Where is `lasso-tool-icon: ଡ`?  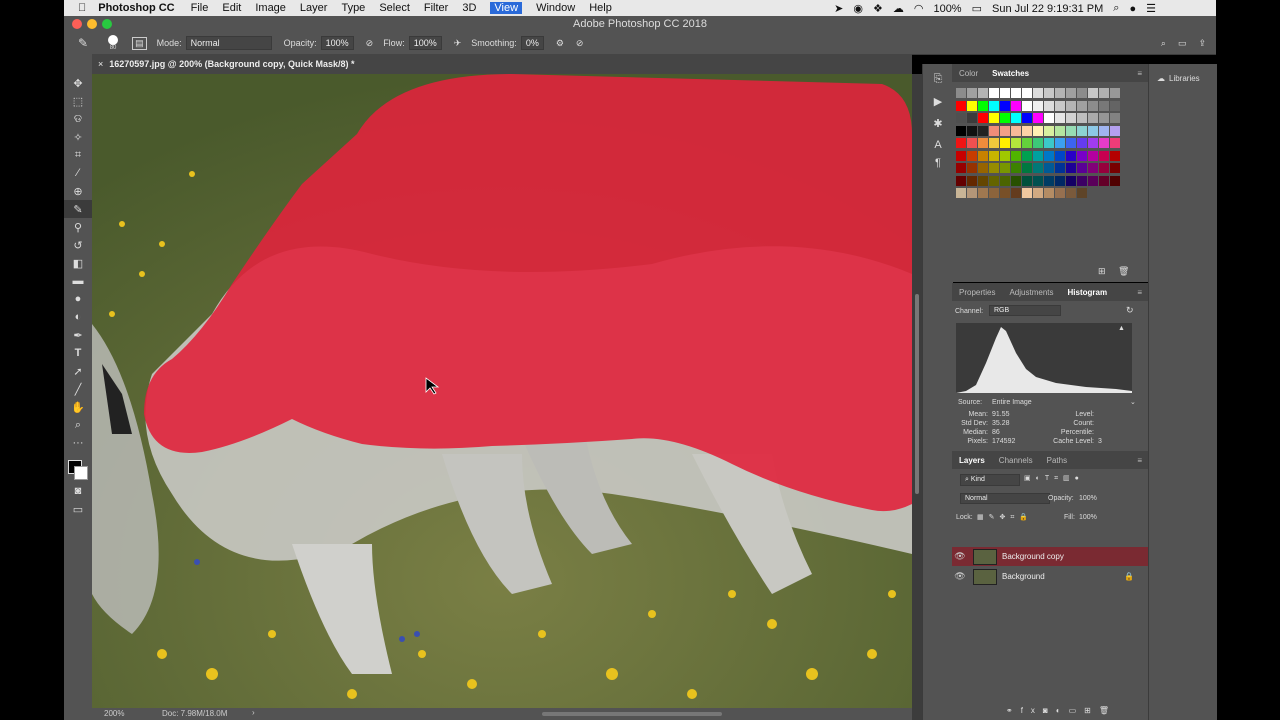 lasso-tool-icon: ଡ is located at coordinates (78, 119).